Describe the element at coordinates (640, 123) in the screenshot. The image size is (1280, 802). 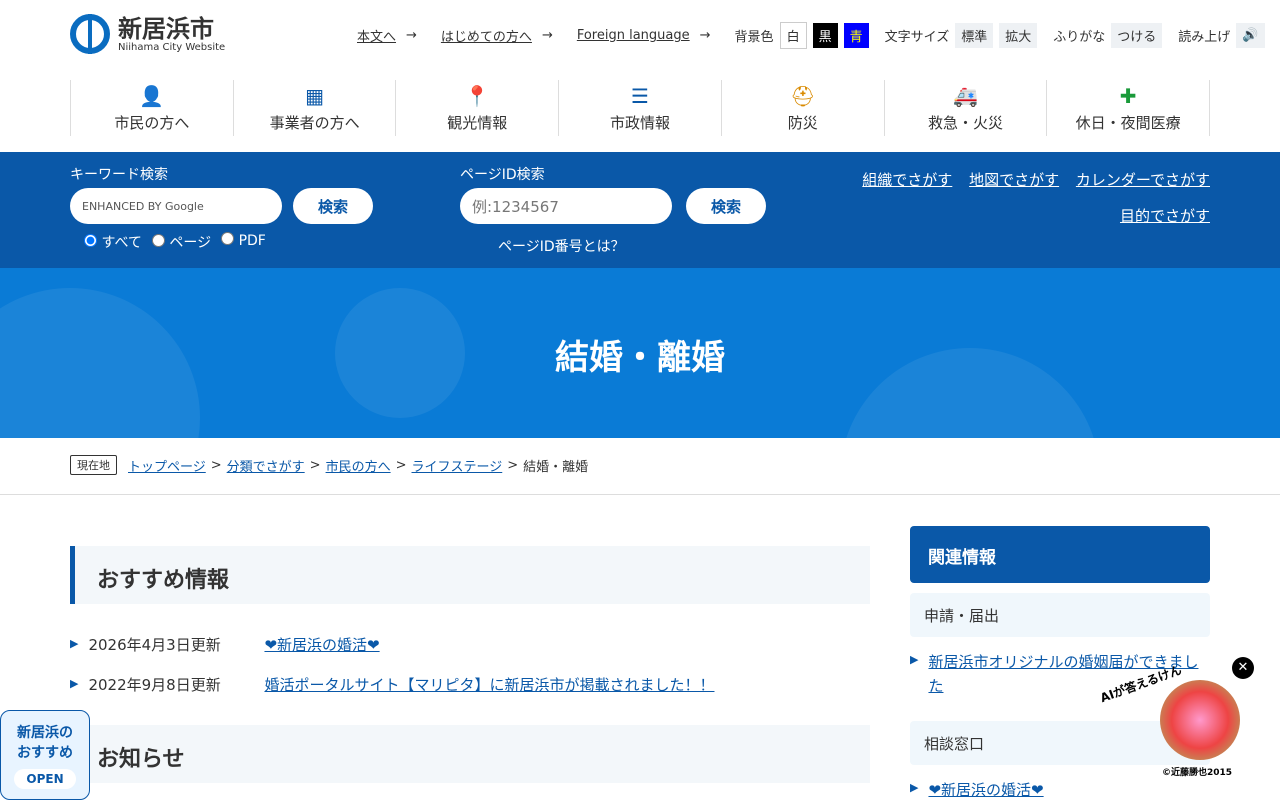
I see `nav-label: 市政情報` at that location.